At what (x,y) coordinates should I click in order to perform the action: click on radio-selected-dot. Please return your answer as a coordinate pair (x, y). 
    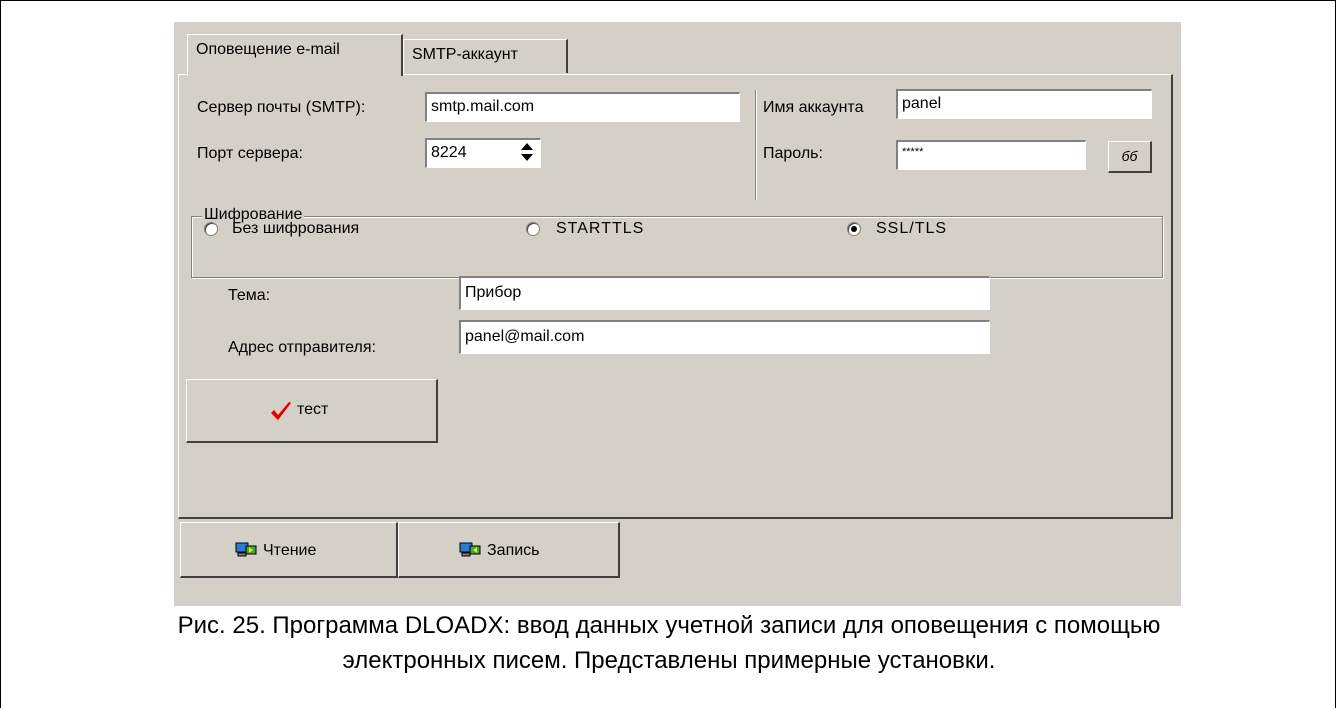
    Looking at the image, I should click on (854, 229).